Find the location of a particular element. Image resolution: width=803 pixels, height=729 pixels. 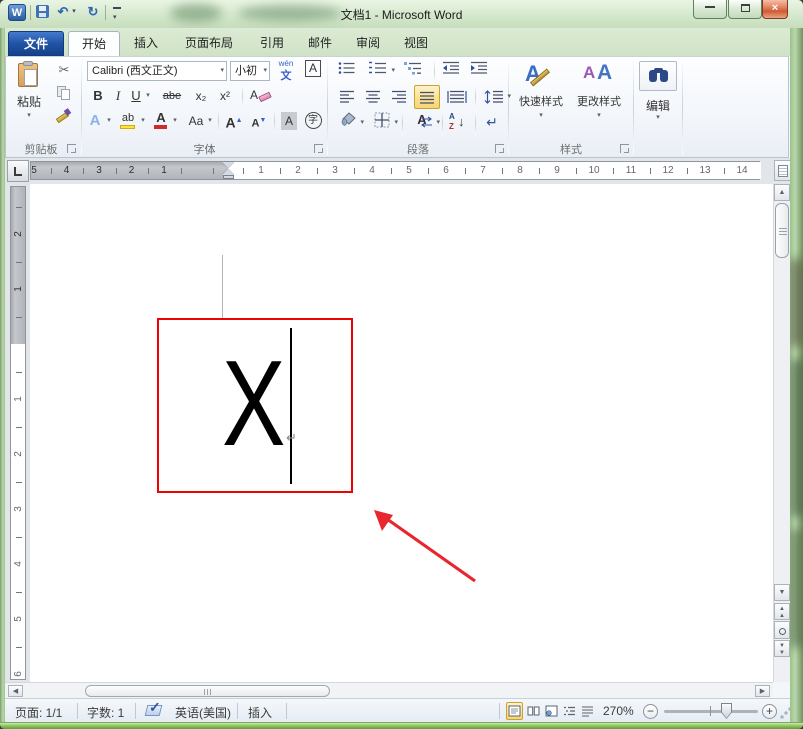

tab-insert: 插入 is located at coordinates (146, 43).